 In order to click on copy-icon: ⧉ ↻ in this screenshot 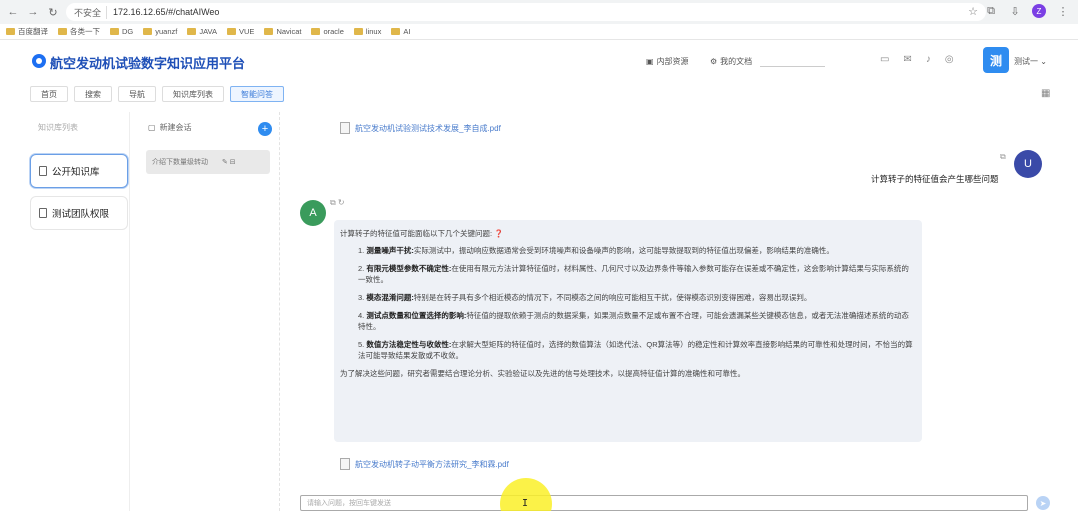, I will do `click(337, 203)`.